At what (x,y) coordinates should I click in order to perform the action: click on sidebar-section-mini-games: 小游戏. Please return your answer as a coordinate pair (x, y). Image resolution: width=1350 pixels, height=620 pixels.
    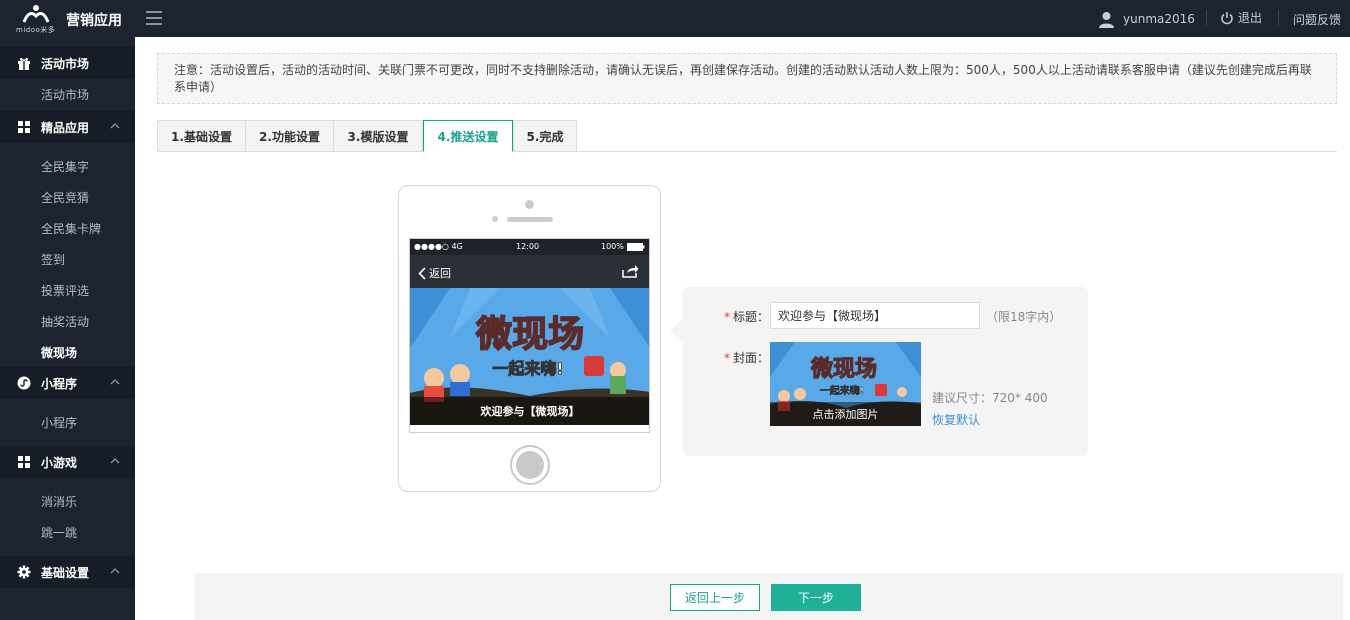
    Looking at the image, I should click on (67, 462).